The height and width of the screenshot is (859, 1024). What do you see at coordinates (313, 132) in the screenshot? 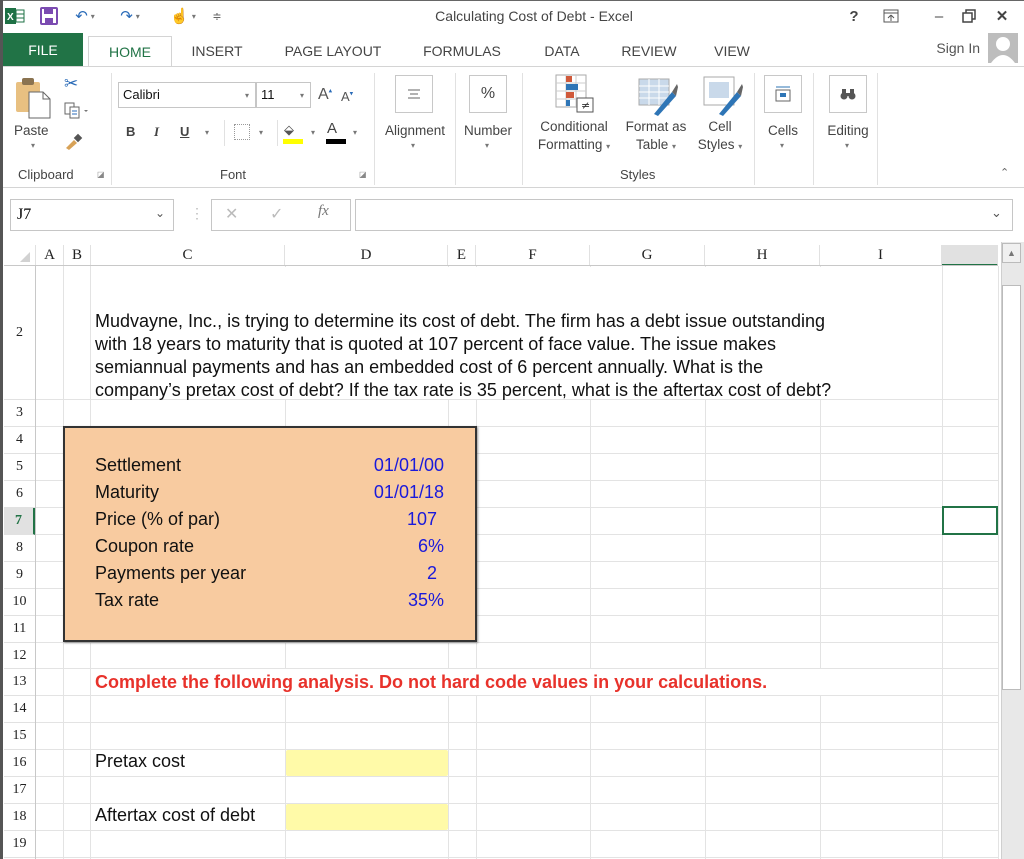
I see `fill-color-dropdown-icon: ▾` at bounding box center [313, 132].